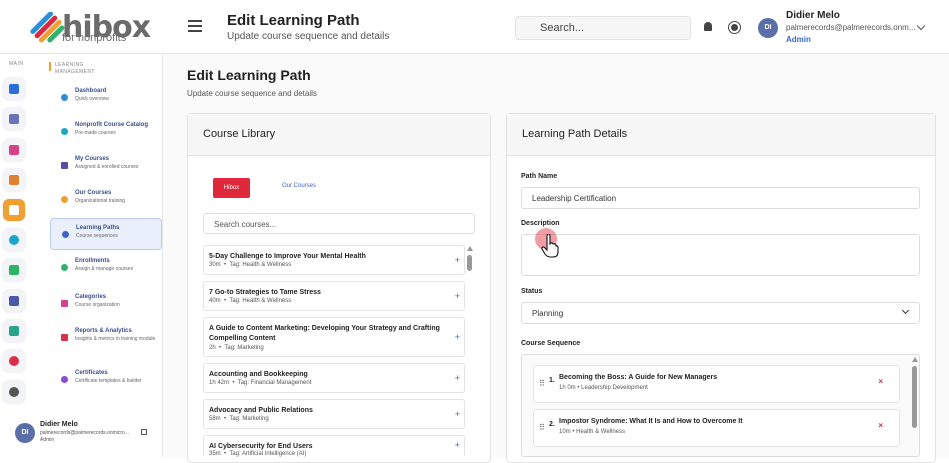 This screenshot has height=463, width=949. What do you see at coordinates (532, 291) in the screenshot?
I see `status-label: Status` at bounding box center [532, 291].